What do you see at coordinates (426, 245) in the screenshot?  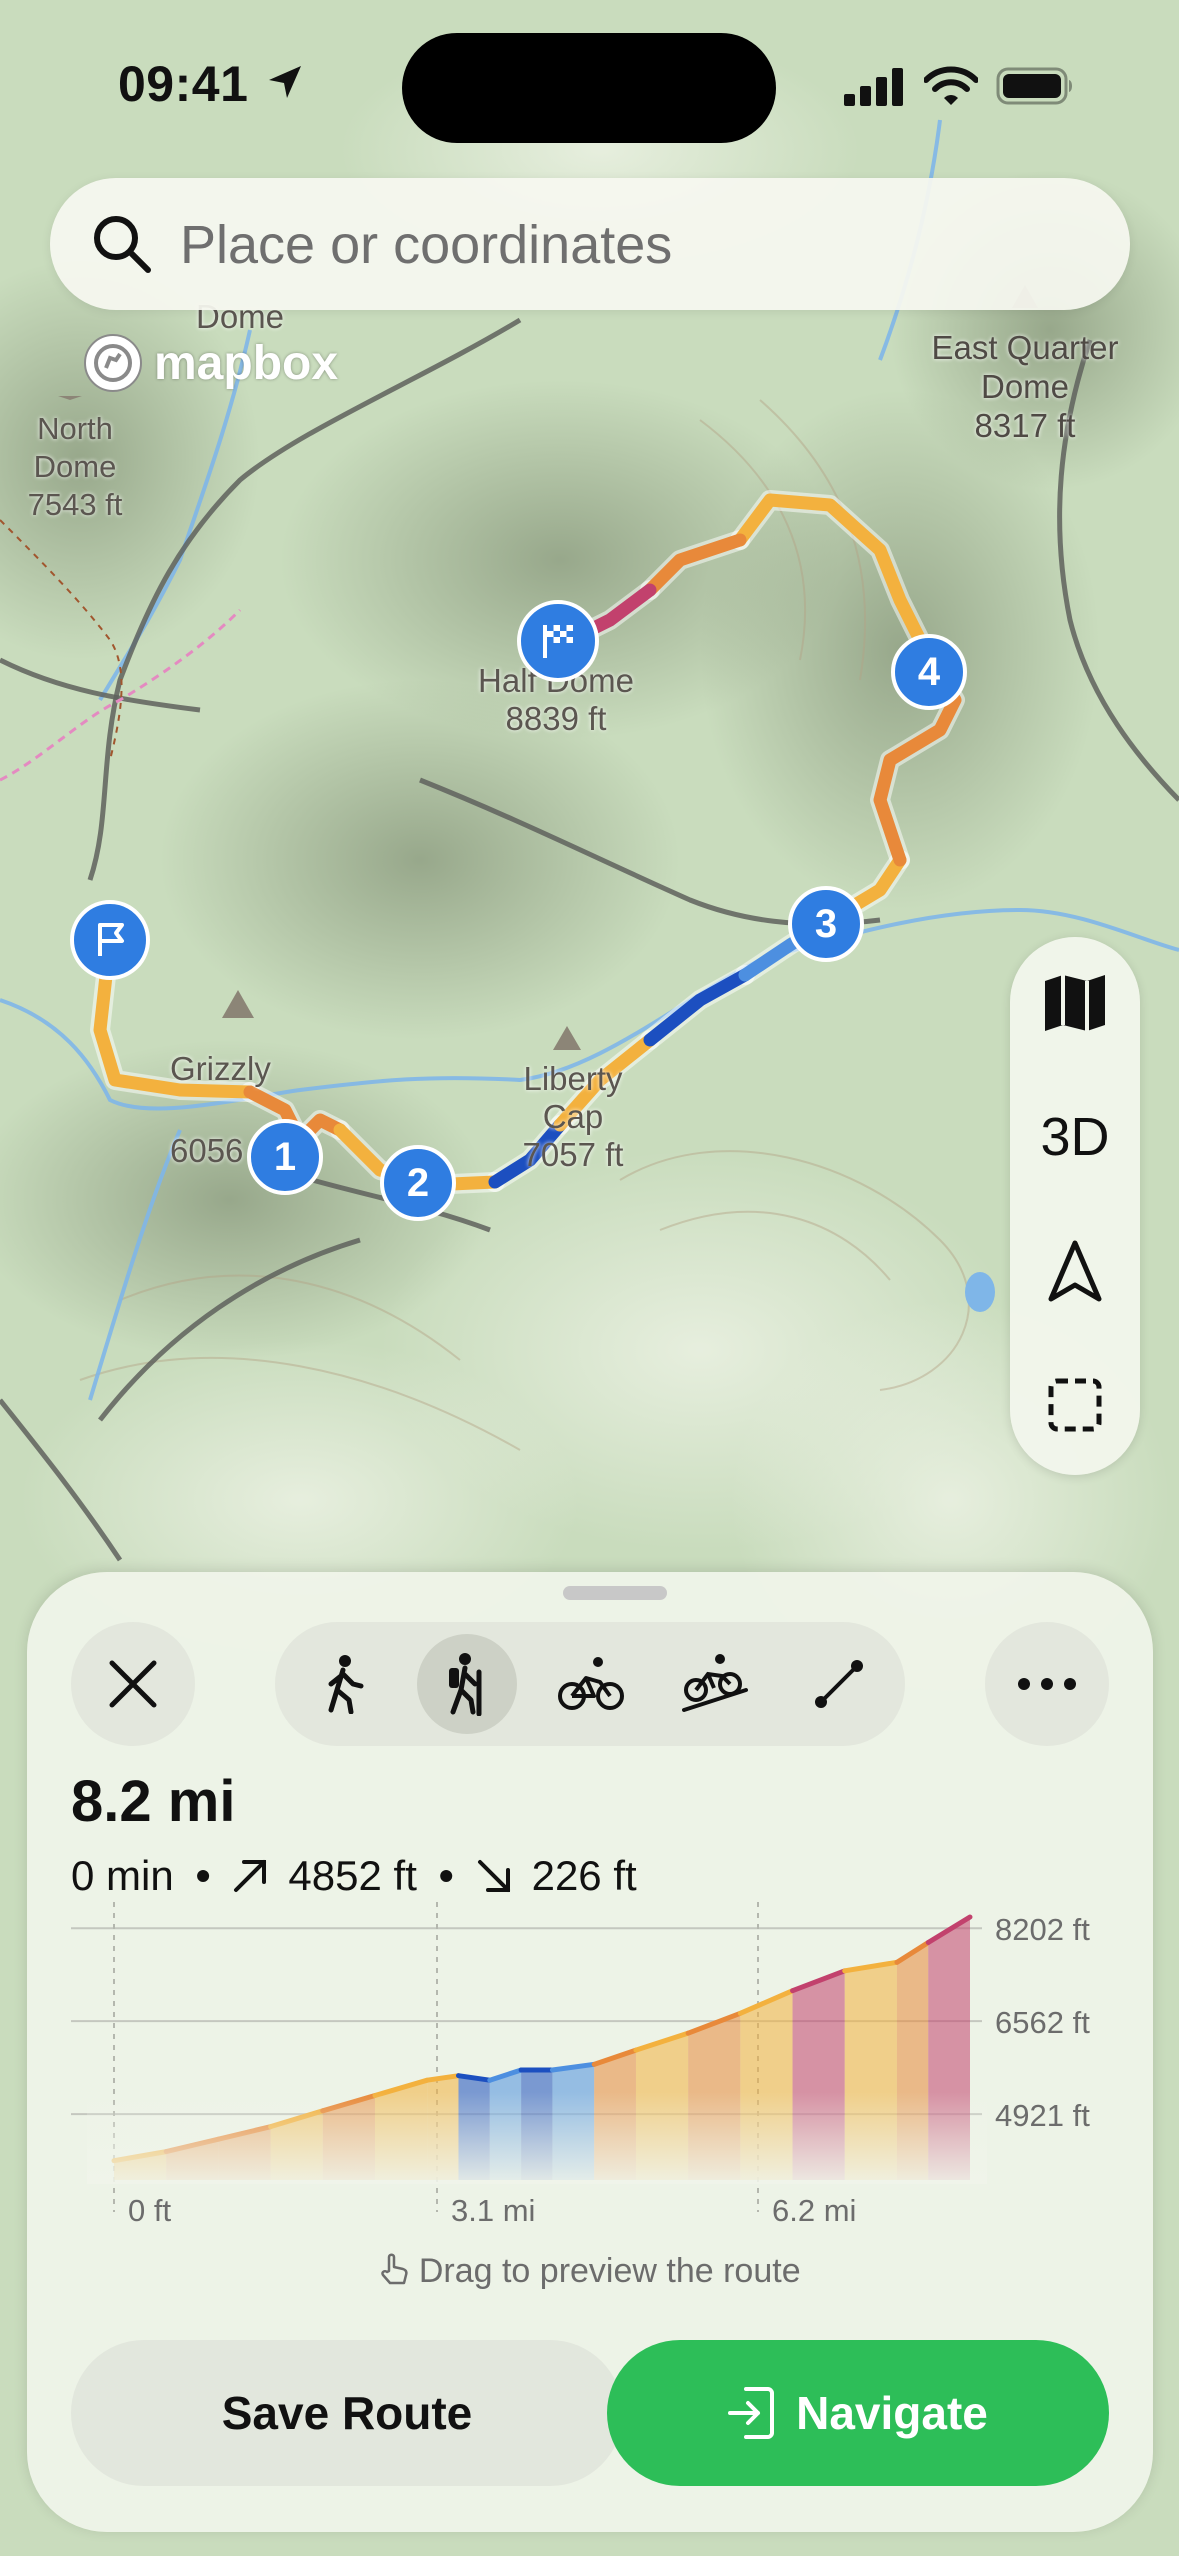 I see `search-input: Place or coordinates` at bounding box center [426, 245].